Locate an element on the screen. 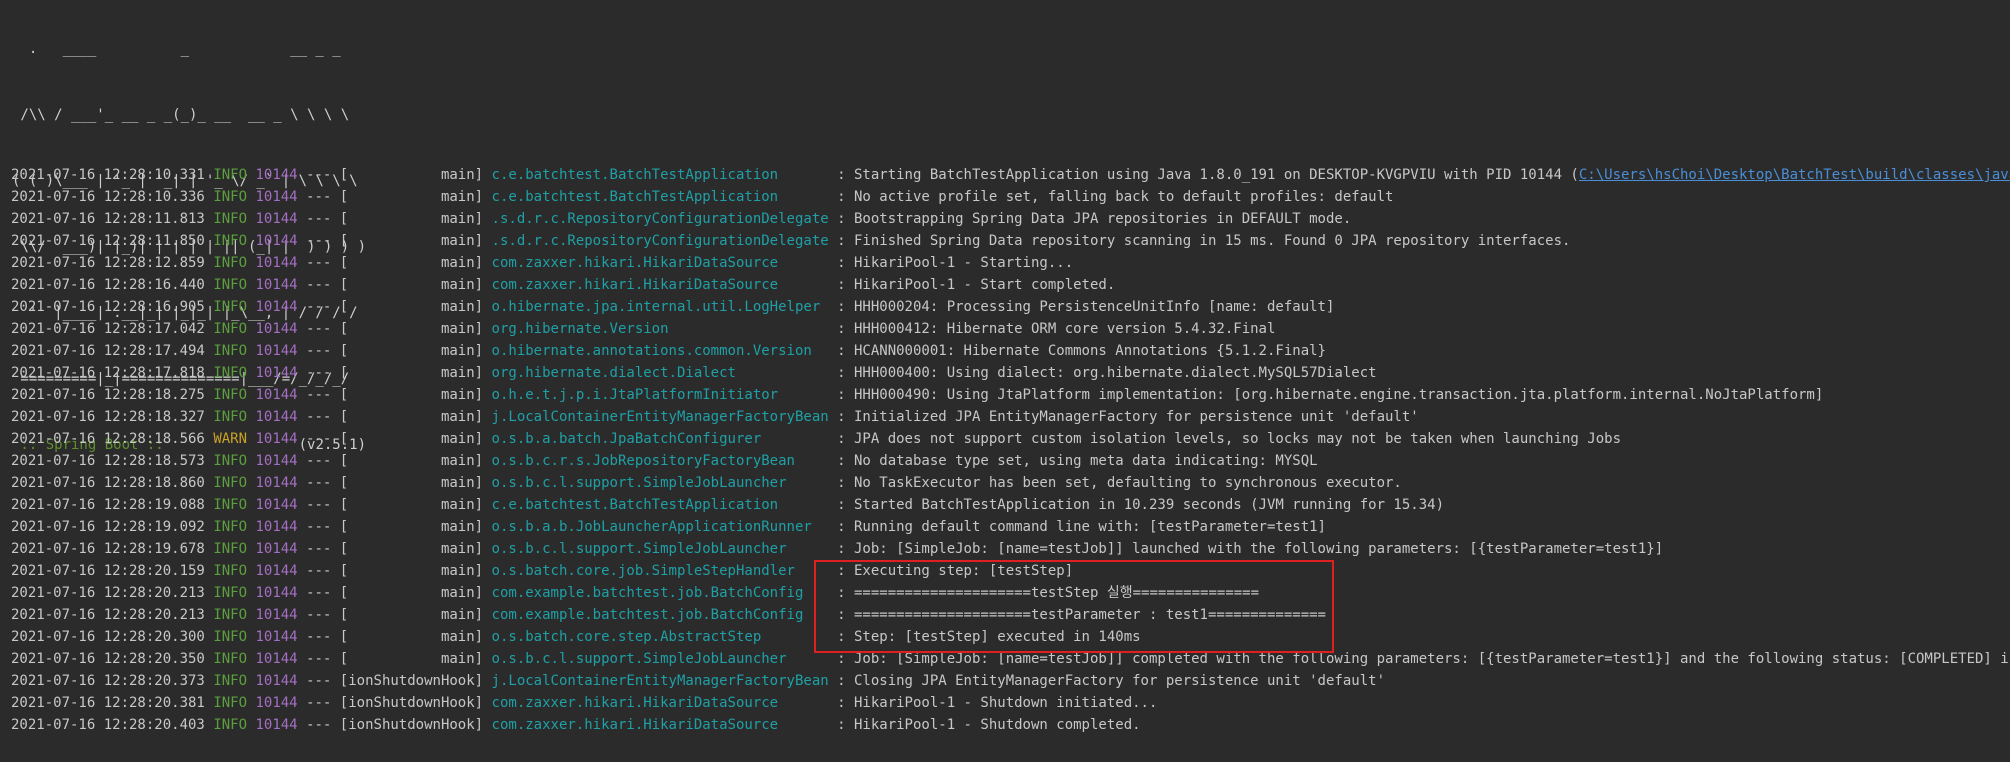 The width and height of the screenshot is (2010, 762). log-logger: org.hibernate.Version is located at coordinates (660, 329).